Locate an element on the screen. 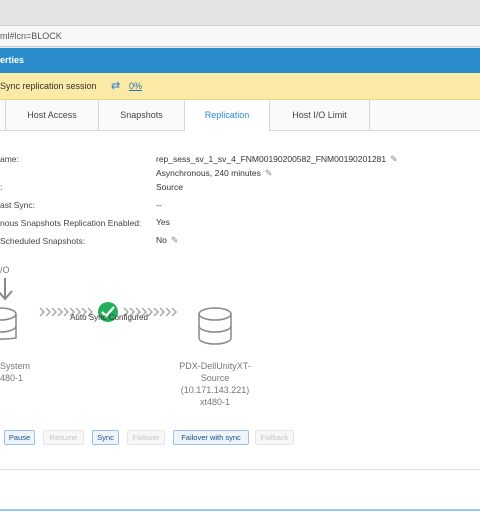  field-label-session-name: ame: is located at coordinates (9, 159).